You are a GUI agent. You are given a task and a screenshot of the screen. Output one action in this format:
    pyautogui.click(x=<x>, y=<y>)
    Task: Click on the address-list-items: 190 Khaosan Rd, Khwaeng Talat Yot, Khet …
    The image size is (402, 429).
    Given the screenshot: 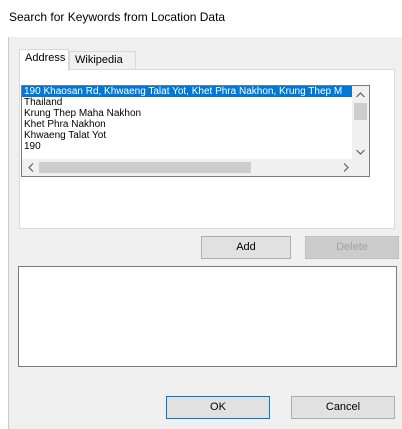 What is the action you would take?
    pyautogui.click(x=188, y=119)
    